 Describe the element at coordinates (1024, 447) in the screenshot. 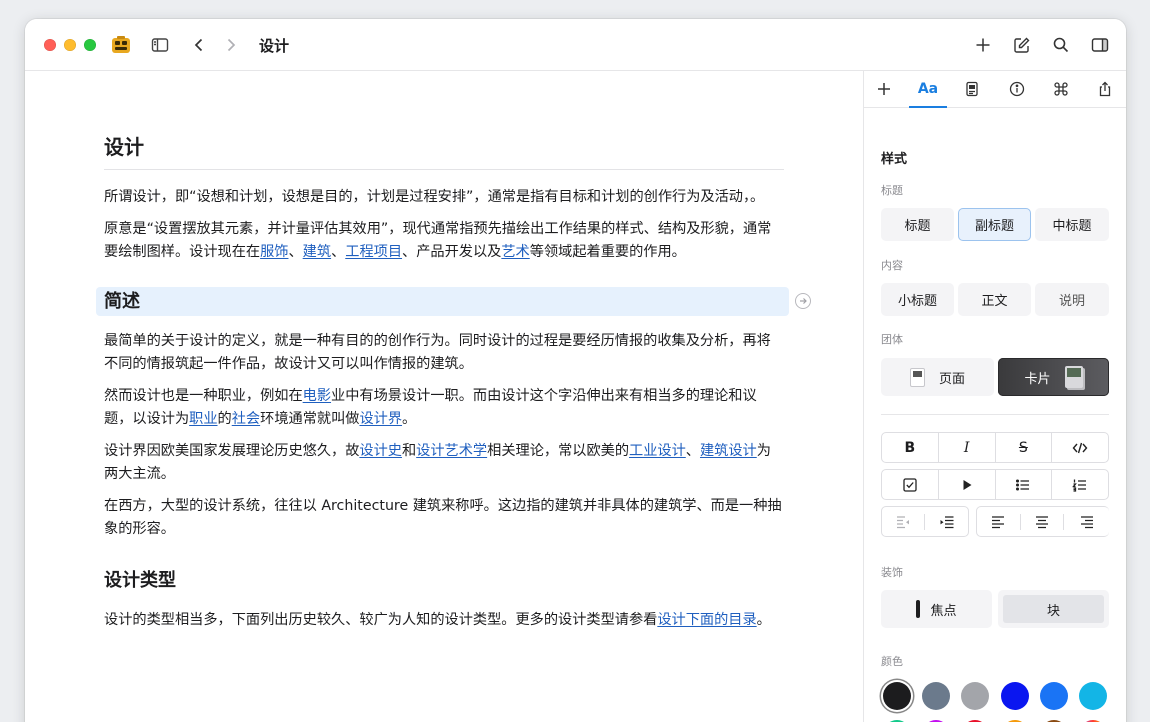

I see `strikethrough-button: S` at that location.